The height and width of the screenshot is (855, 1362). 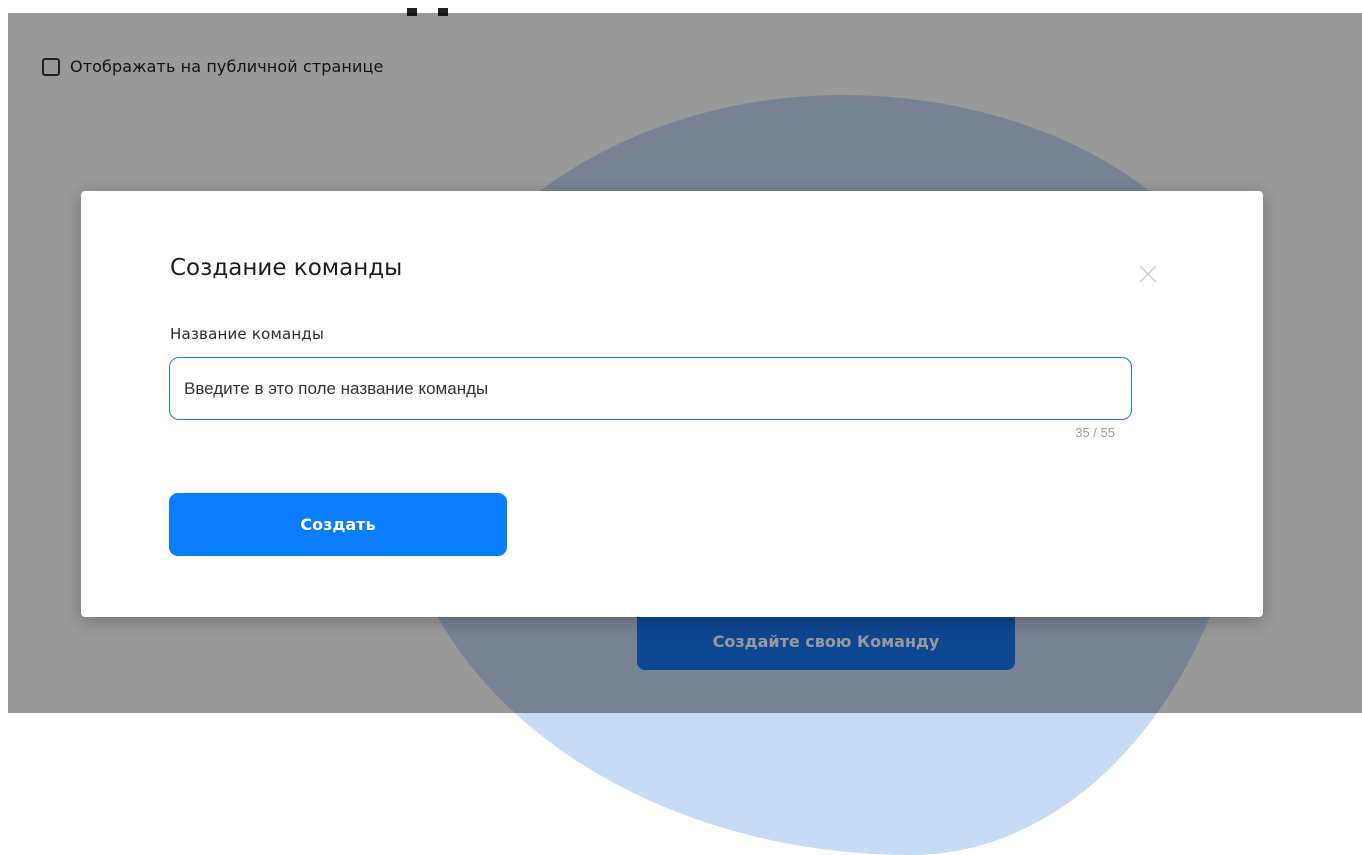 I want to click on team-name-input, so click(x=650, y=388).